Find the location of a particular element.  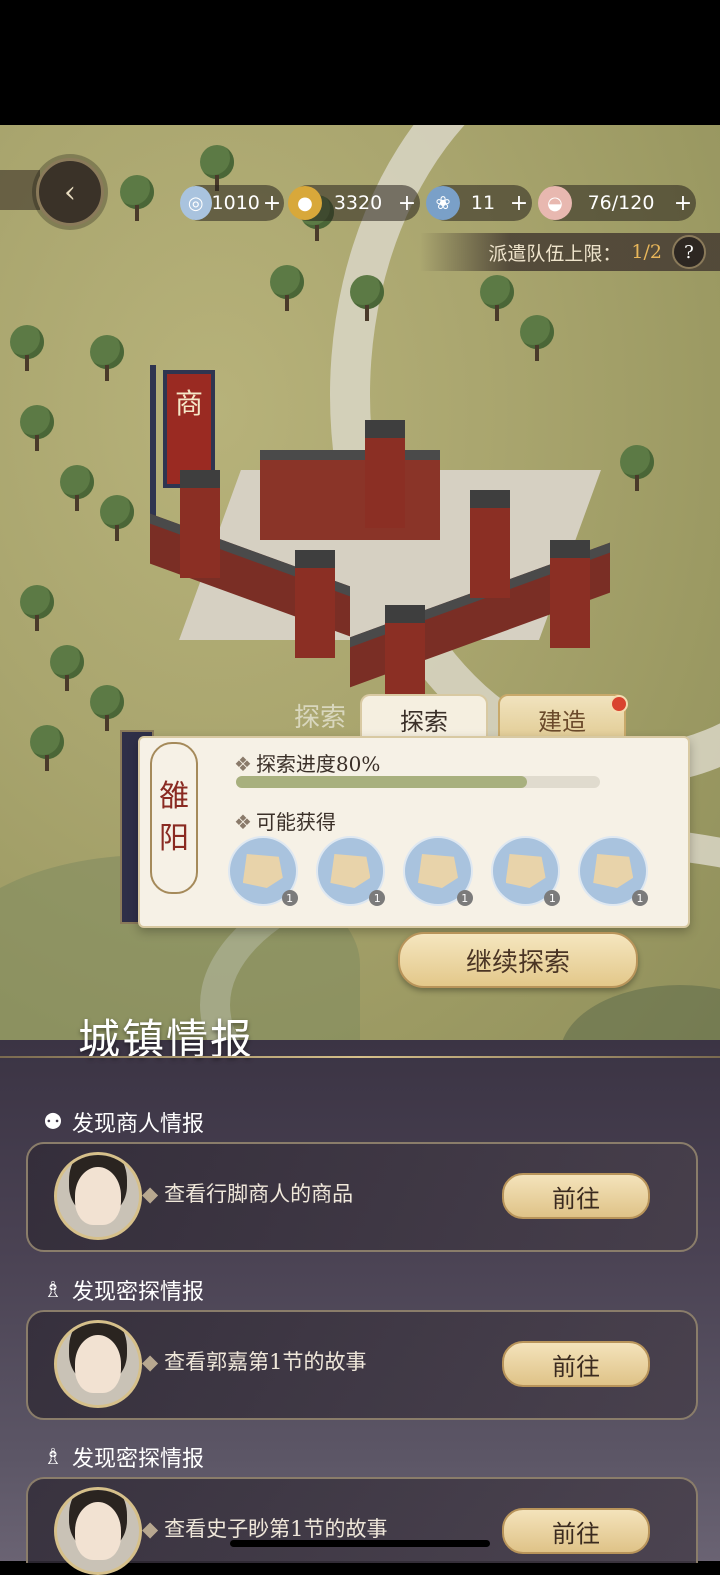

card-text: ◆ 查看史子眇第1节的故事 is located at coordinates (265, 1529).